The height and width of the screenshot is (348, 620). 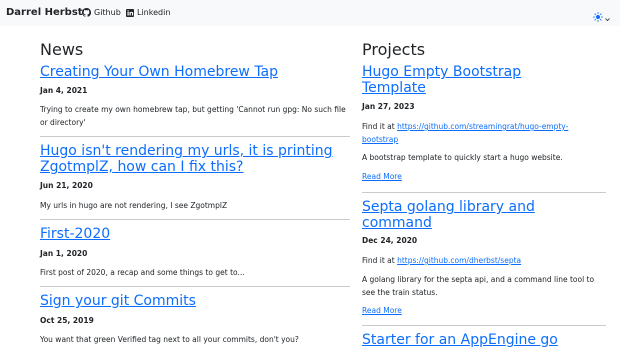 I want to click on news-heading: News, so click(x=62, y=49).